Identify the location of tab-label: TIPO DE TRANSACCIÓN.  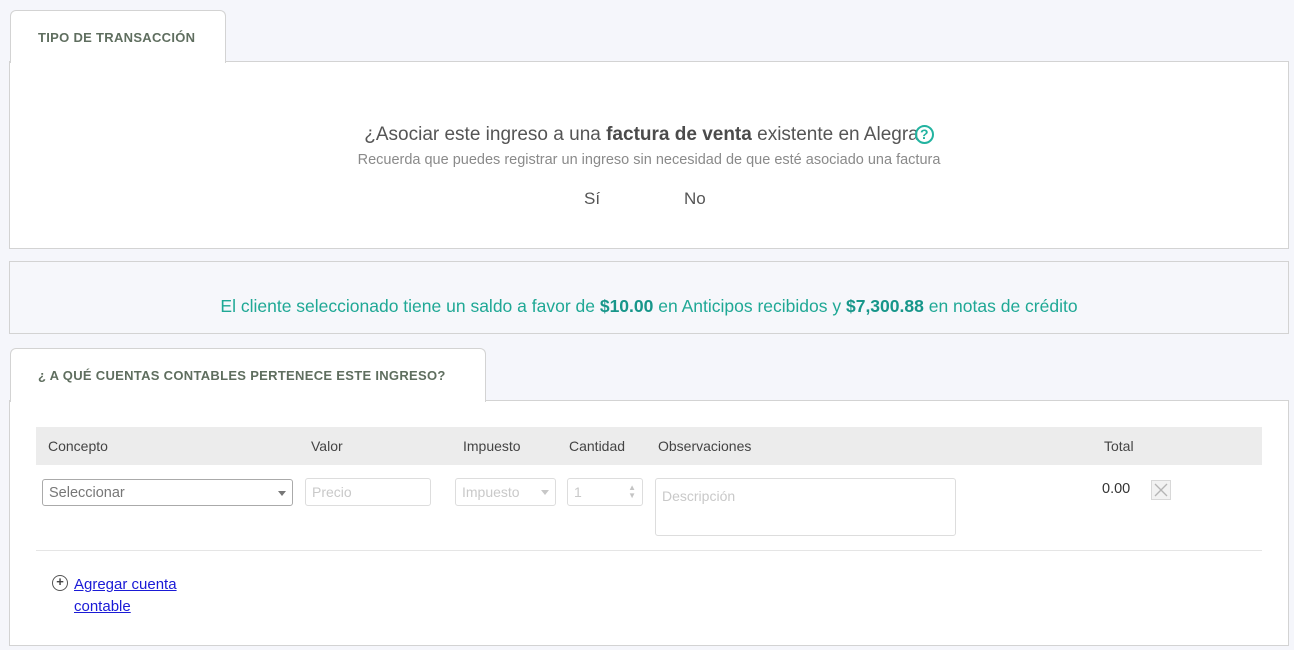
(117, 37).